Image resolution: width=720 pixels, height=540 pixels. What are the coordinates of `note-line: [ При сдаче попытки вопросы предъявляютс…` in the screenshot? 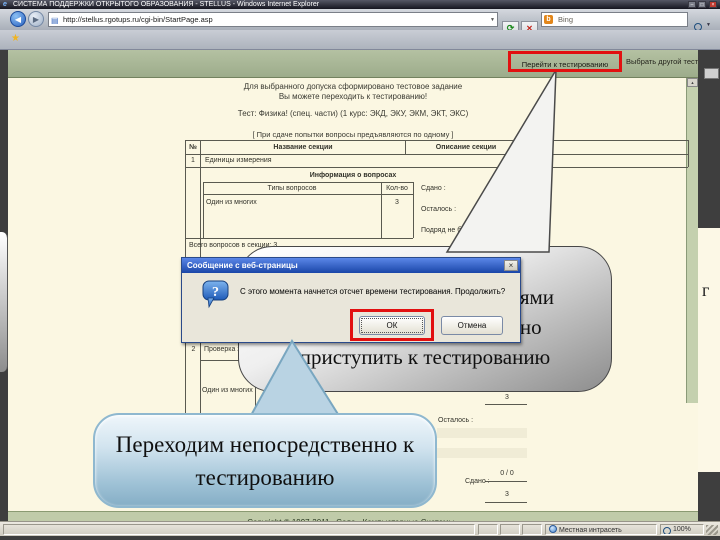 It's located at (353, 134).